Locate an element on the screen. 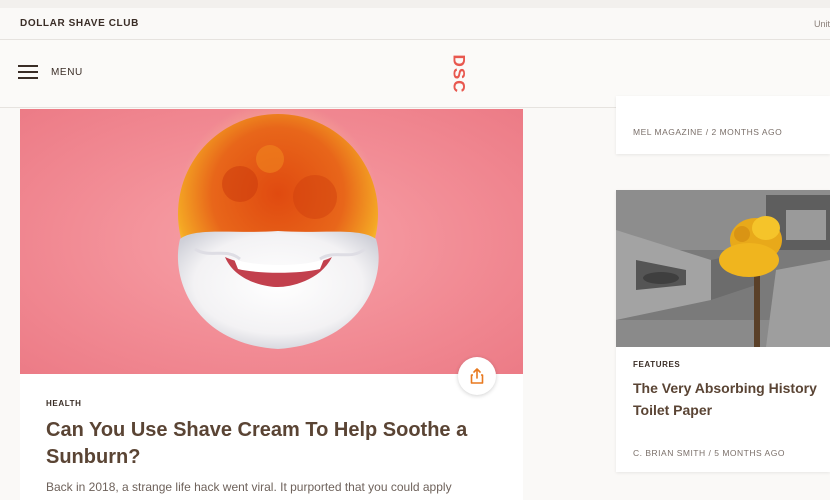  brand-name: DOLLAR SHAVE CLUB is located at coordinates (79, 23).